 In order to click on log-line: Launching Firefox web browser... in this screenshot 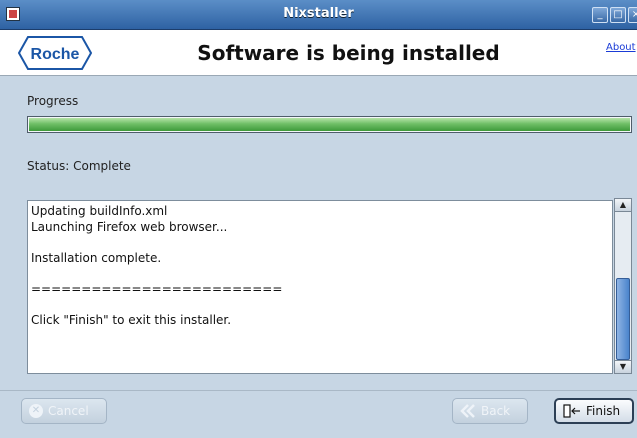, I will do `click(129, 226)`.